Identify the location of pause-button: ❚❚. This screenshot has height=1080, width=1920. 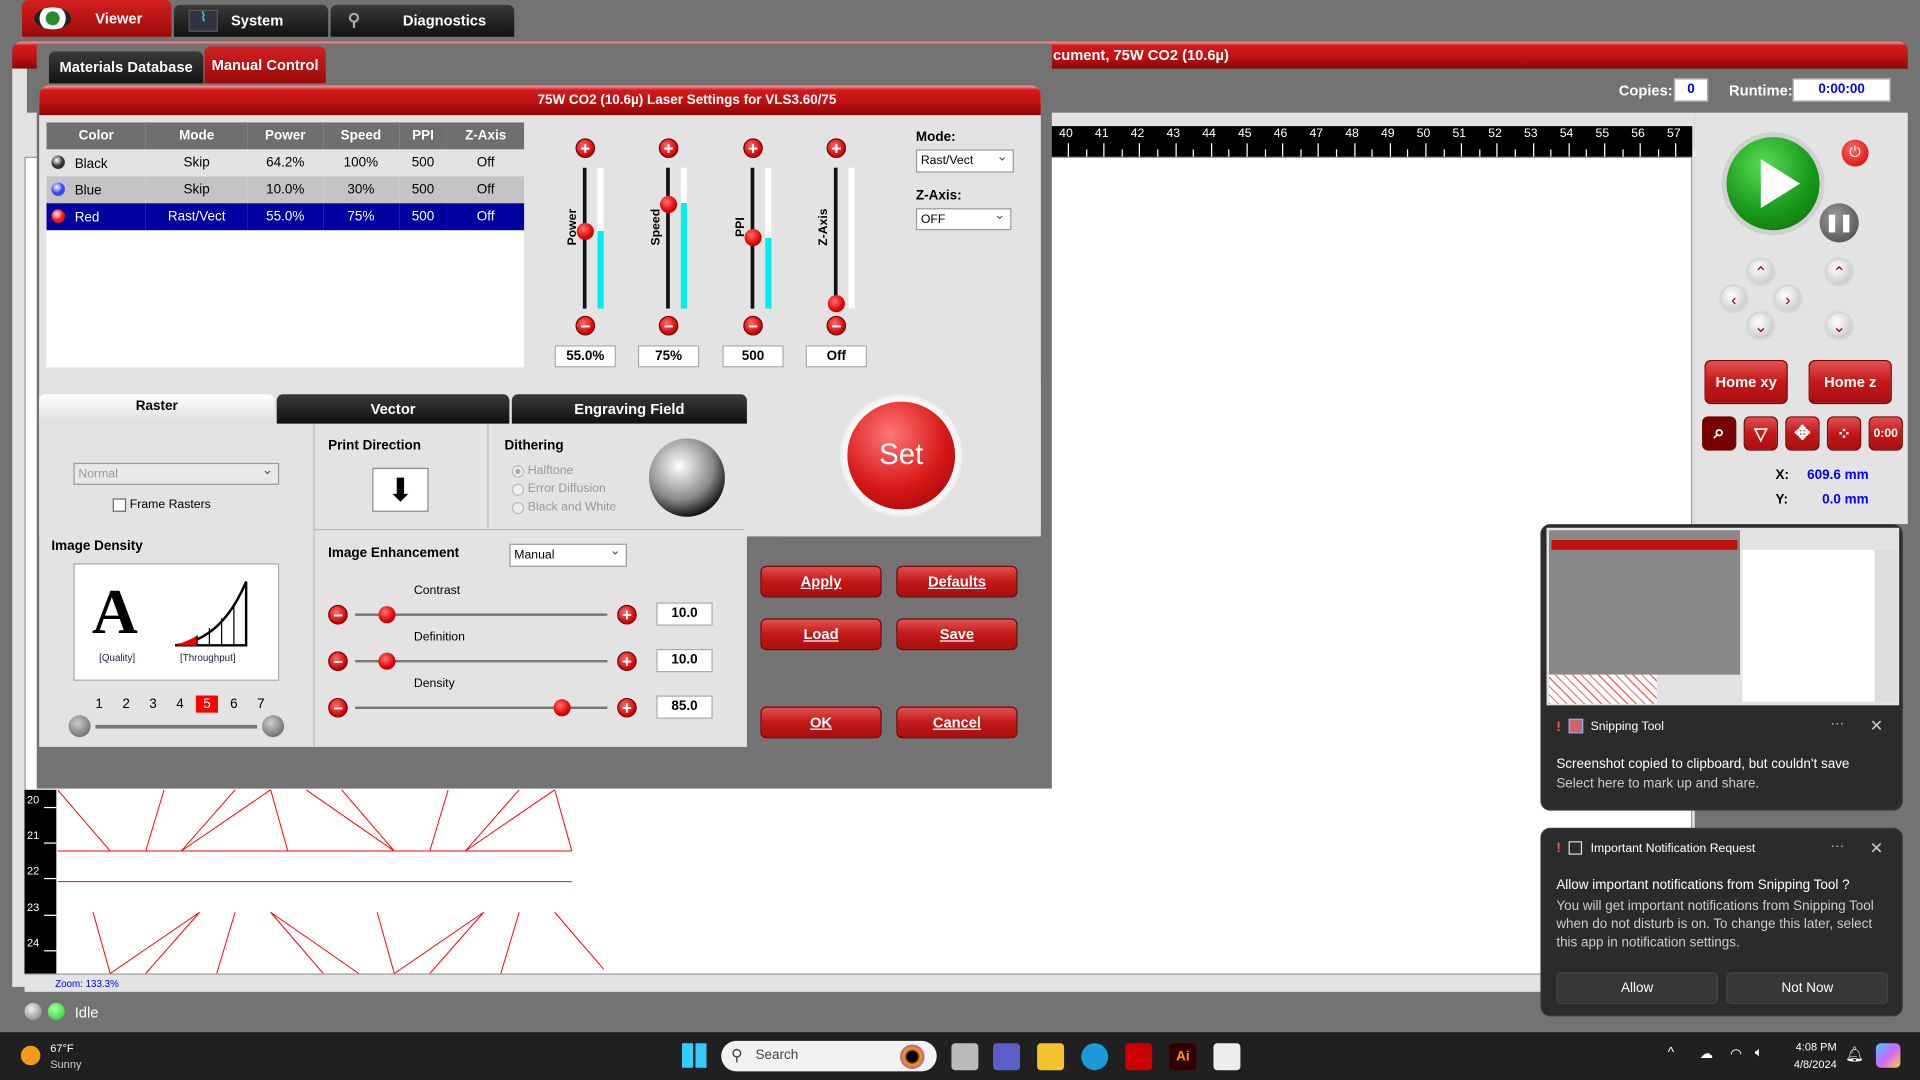
(1839, 223).